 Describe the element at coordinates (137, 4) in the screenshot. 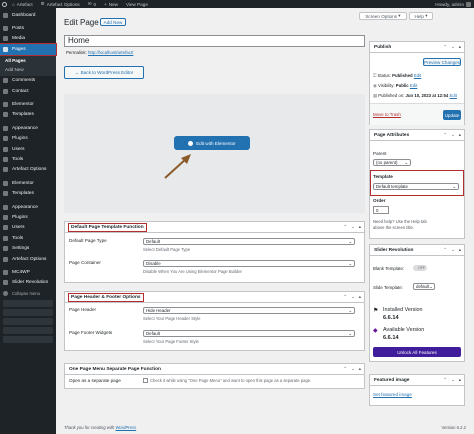

I see `view-page-link: View Page` at that location.